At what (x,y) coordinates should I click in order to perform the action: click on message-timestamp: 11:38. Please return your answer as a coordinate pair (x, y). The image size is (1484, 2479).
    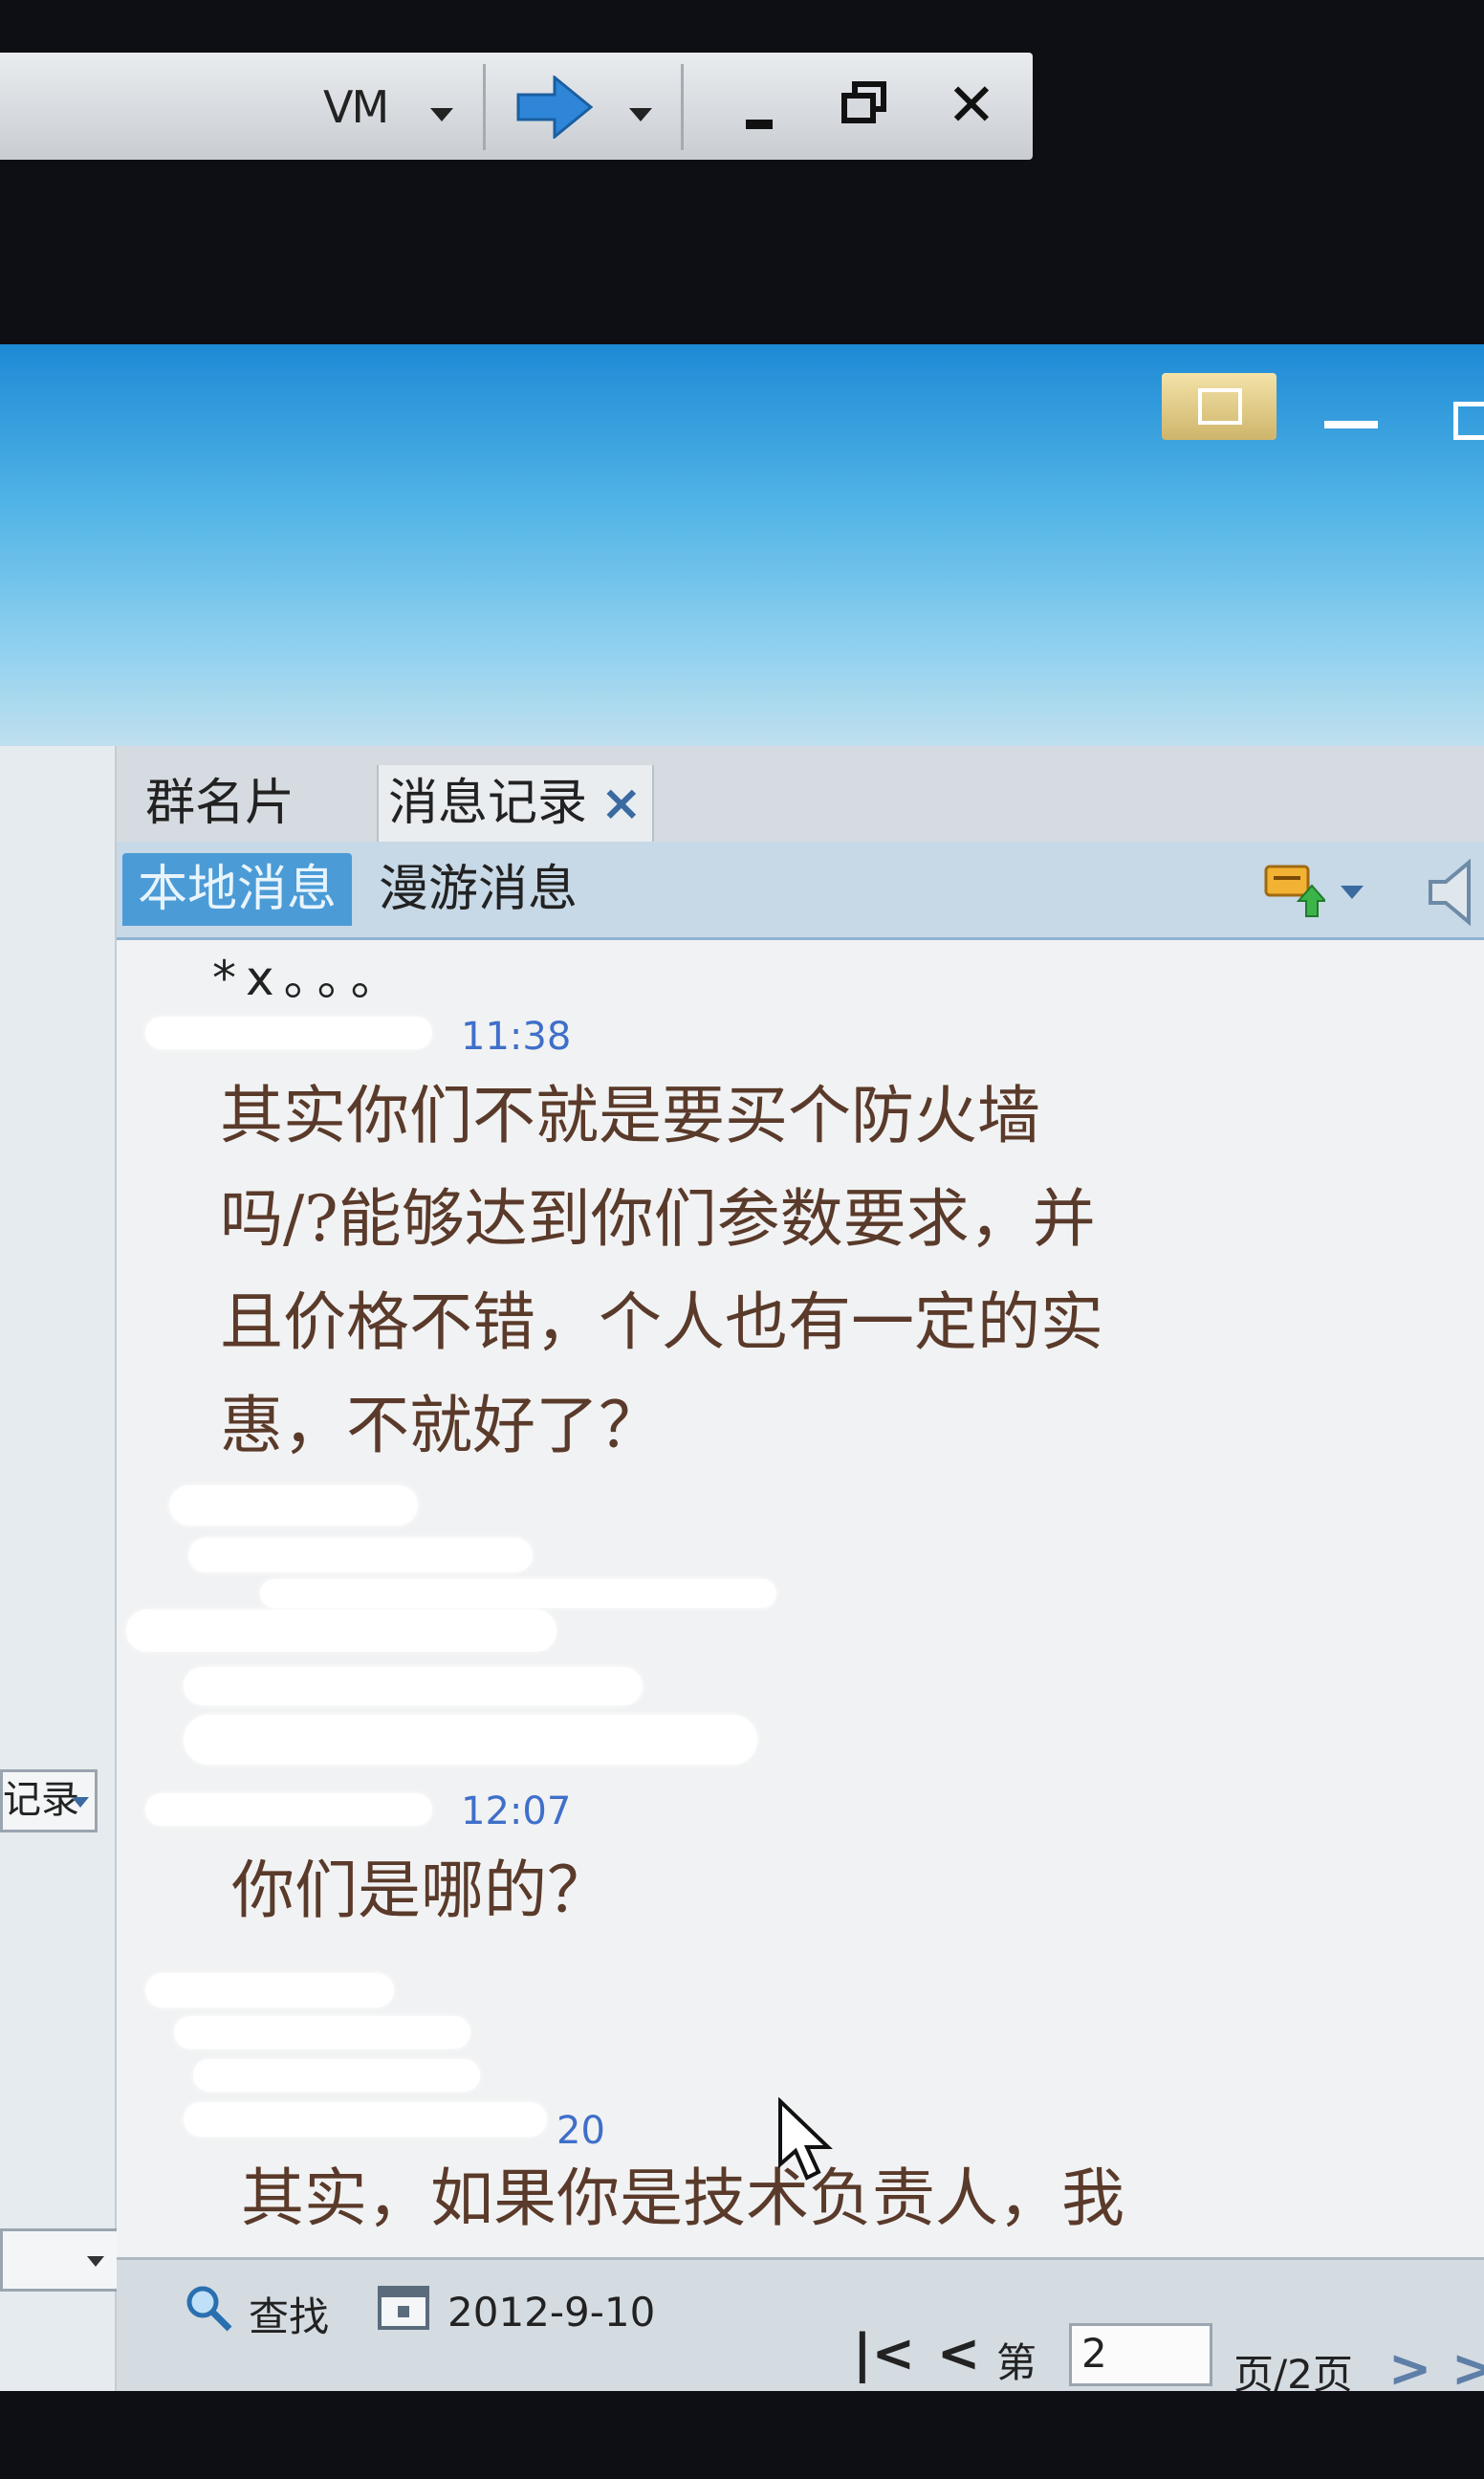
    Looking at the image, I should click on (516, 1037).